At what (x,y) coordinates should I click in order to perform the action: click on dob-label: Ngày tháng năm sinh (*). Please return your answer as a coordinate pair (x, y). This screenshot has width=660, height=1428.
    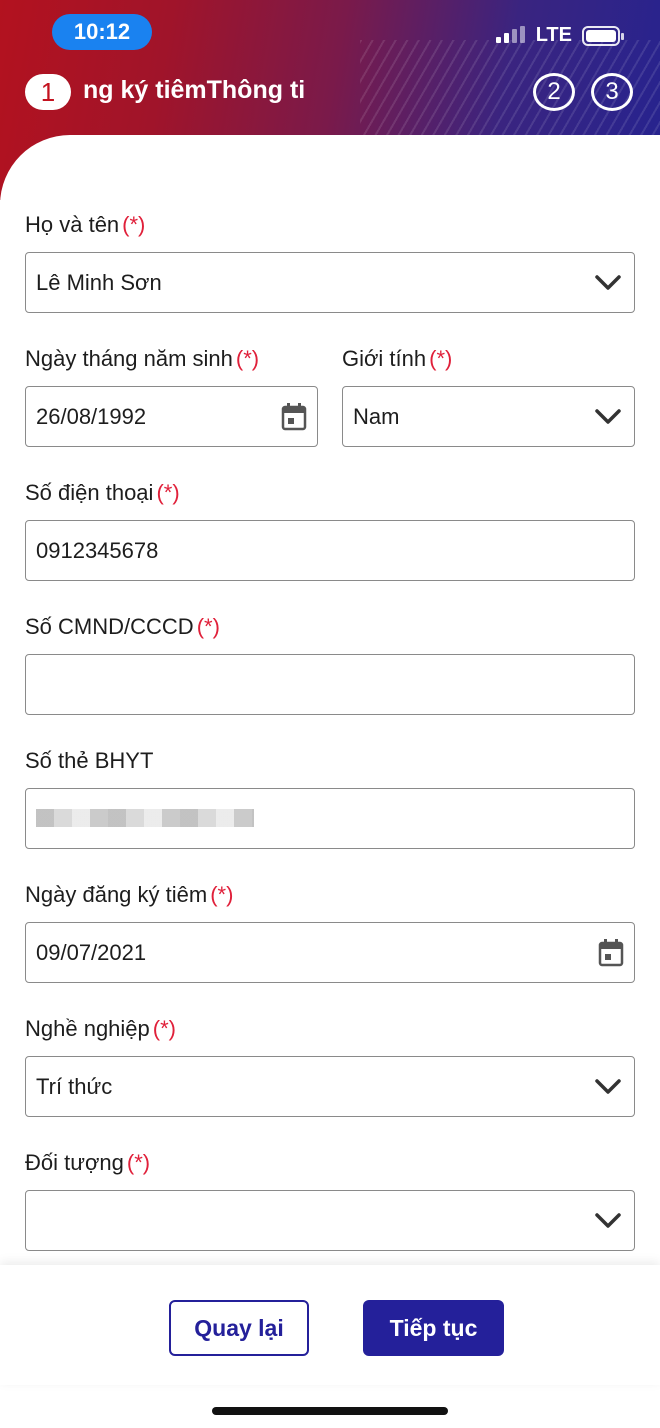
    Looking at the image, I should click on (142, 358).